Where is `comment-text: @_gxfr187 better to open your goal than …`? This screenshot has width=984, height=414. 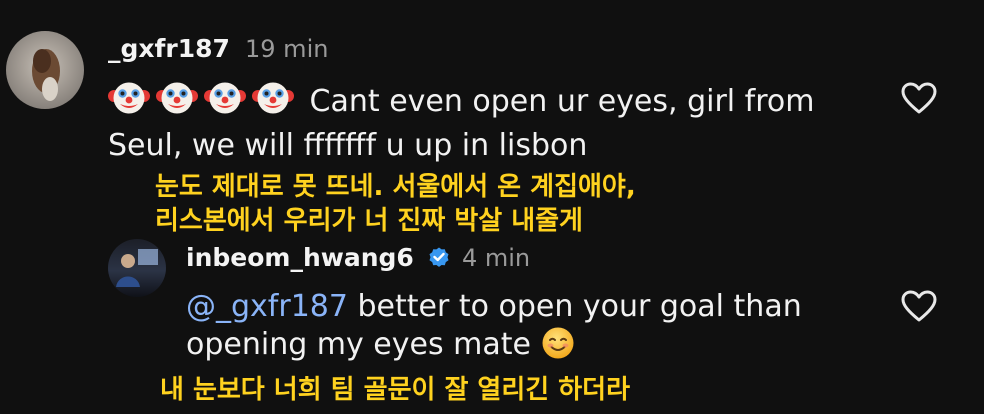
comment-text: @_gxfr187 better to open your goal than … is located at coordinates (531, 329).